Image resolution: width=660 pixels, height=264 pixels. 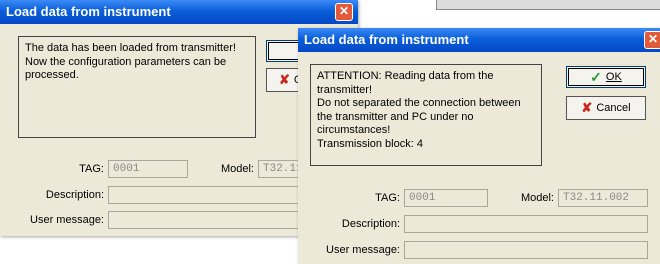 What do you see at coordinates (363, 250) in the screenshot?
I see `front-dialog-user-message-label: User message:` at bounding box center [363, 250].